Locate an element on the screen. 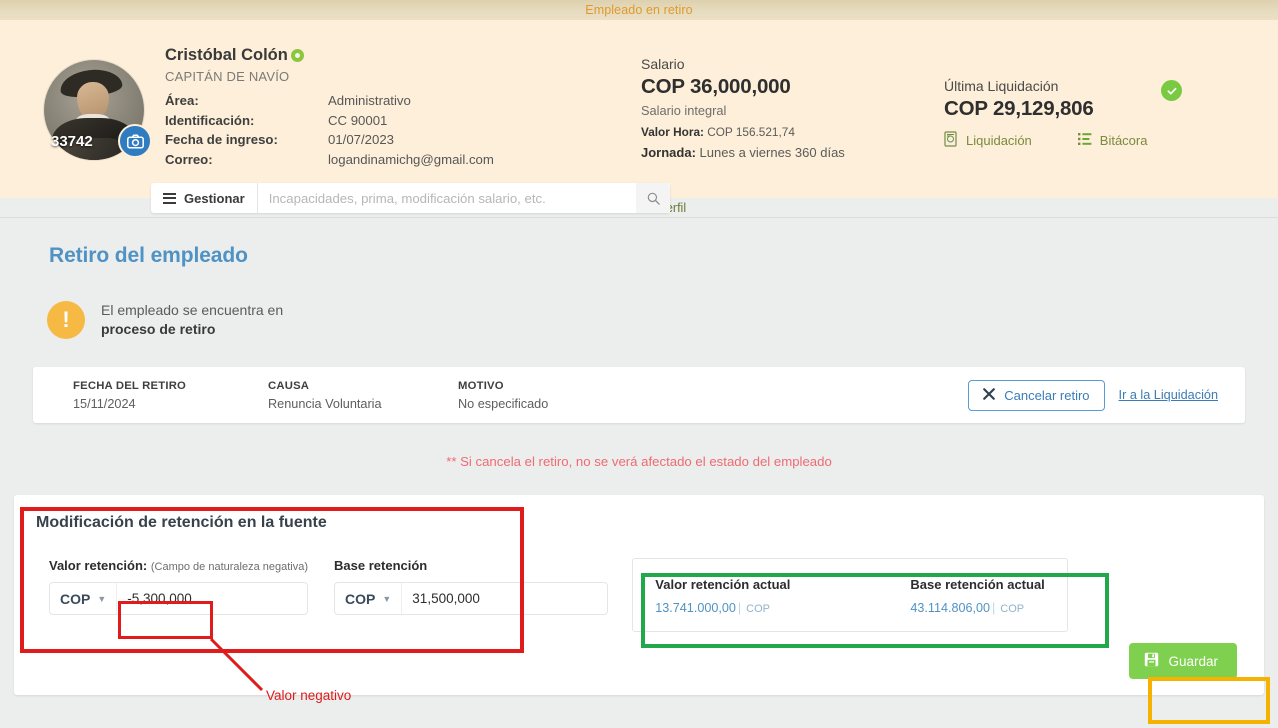  valor-retencion-input is located at coordinates (207, 598).